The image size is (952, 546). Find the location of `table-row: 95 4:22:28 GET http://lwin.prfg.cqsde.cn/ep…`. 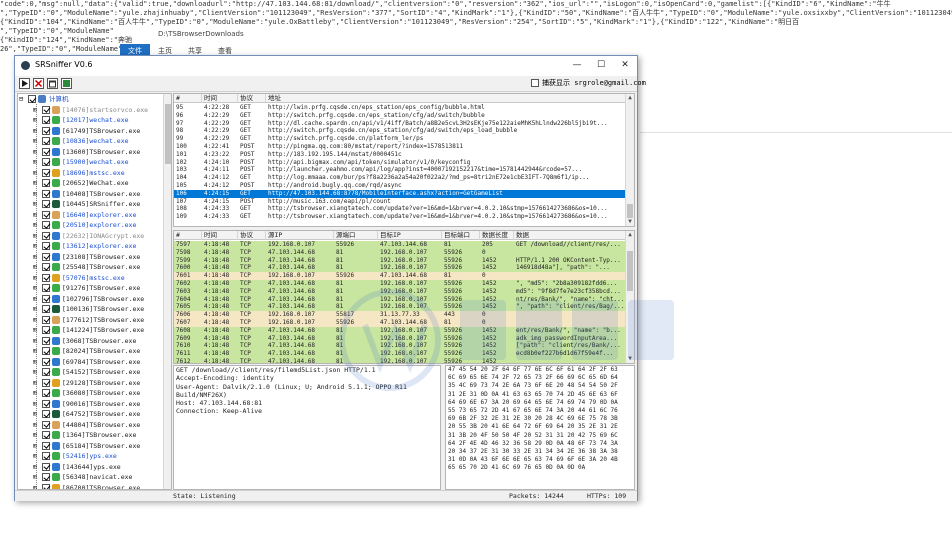

table-row: 95 4:22:28 GET http://lwin.prfg.cqsde.cn/ep… is located at coordinates (404, 108).